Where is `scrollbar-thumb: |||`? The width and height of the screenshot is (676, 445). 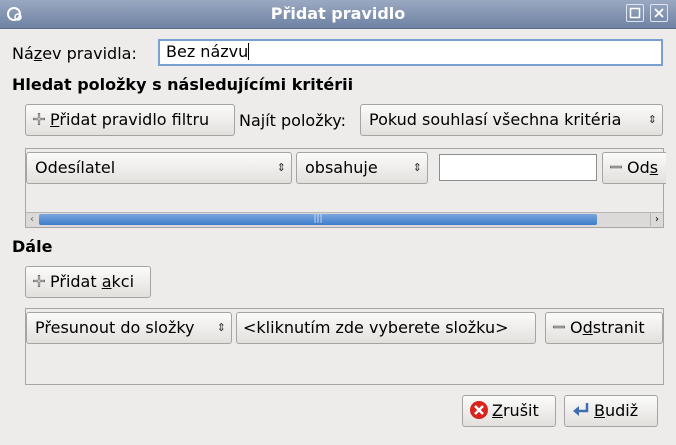 scrollbar-thumb: ||| is located at coordinates (318, 219).